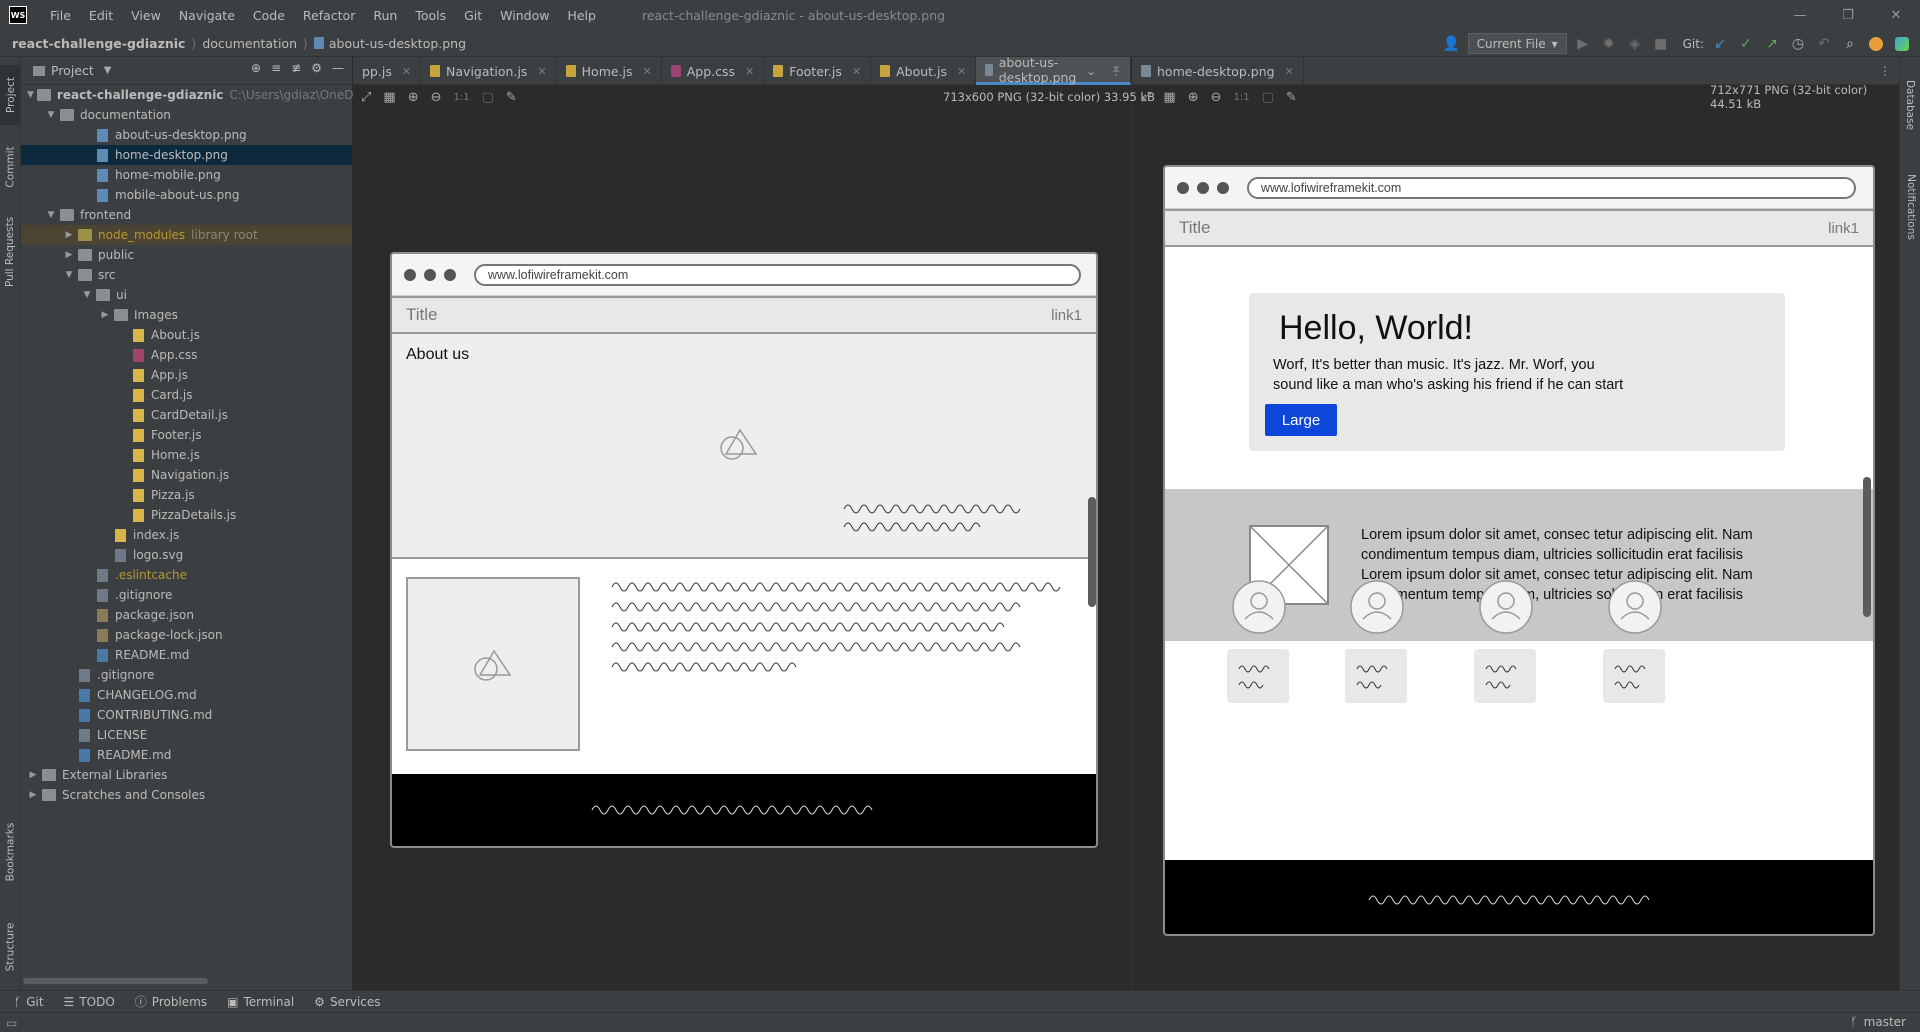 This screenshot has width=1920, height=1032. Describe the element at coordinates (186, 615) in the screenshot. I see `tree-item: package.json` at that location.